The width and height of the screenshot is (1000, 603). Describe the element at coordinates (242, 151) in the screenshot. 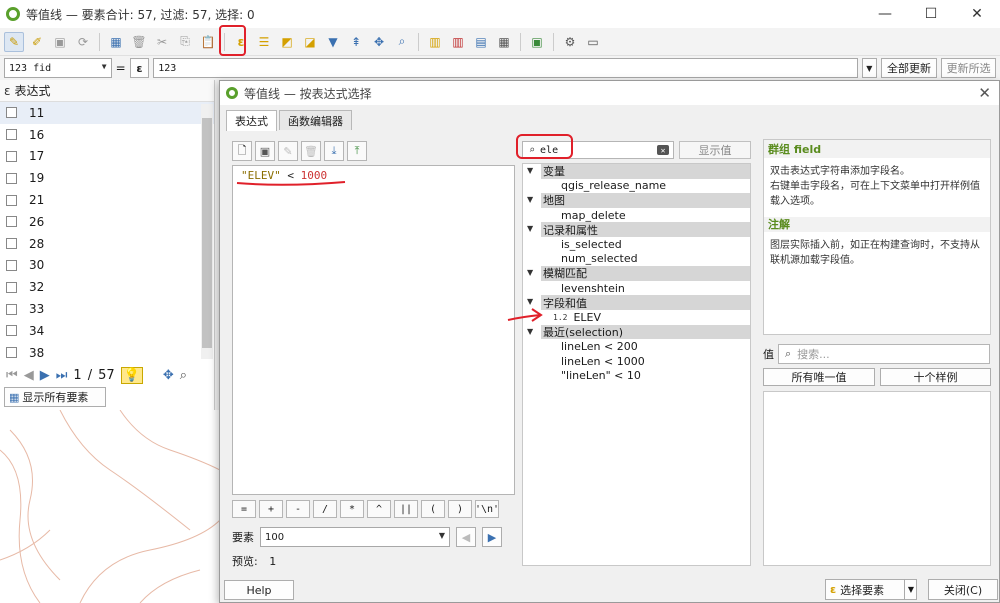

I see `new-file-icon: 🗋` at that location.